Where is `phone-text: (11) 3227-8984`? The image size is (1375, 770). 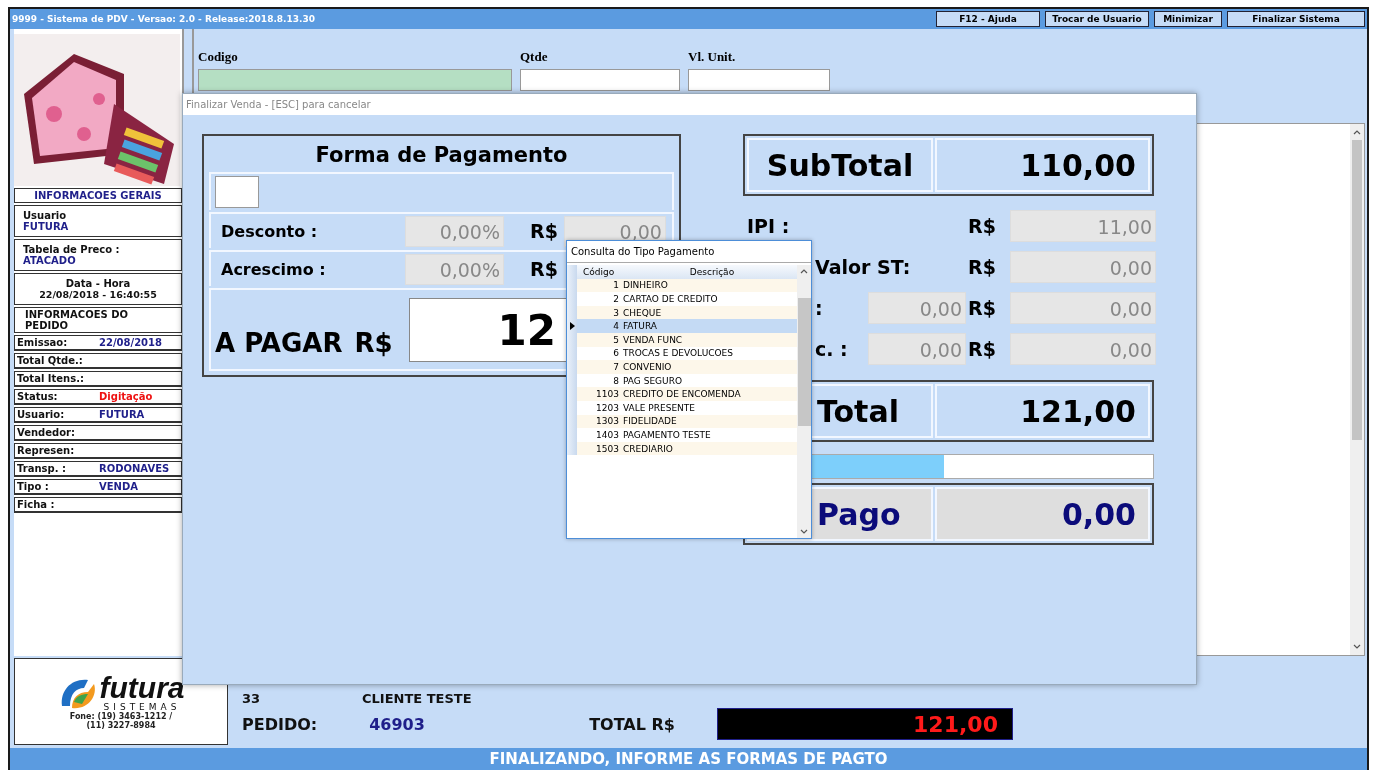
phone-text: (11) 3227-8984 is located at coordinates (121, 725).